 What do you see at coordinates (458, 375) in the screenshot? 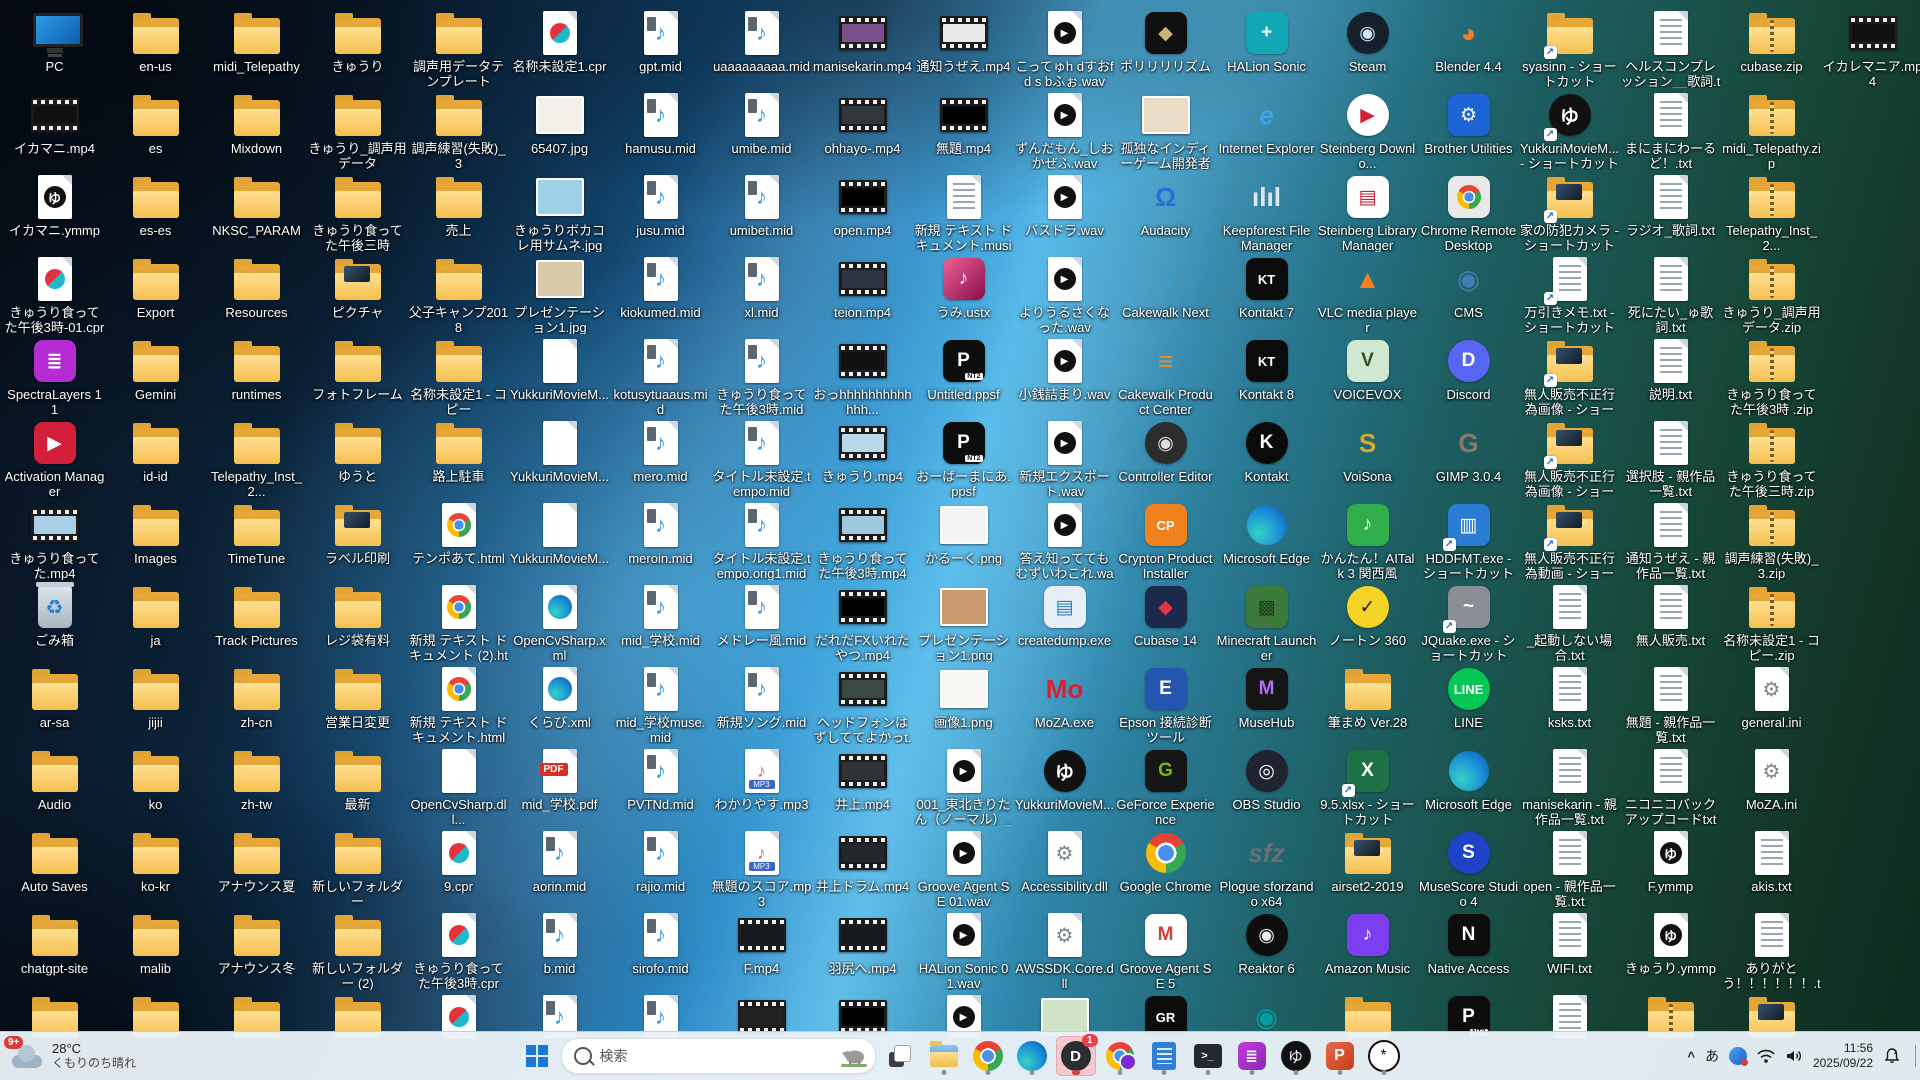
I see `desktop-icon: 名称未設定1 - コピー` at bounding box center [458, 375].